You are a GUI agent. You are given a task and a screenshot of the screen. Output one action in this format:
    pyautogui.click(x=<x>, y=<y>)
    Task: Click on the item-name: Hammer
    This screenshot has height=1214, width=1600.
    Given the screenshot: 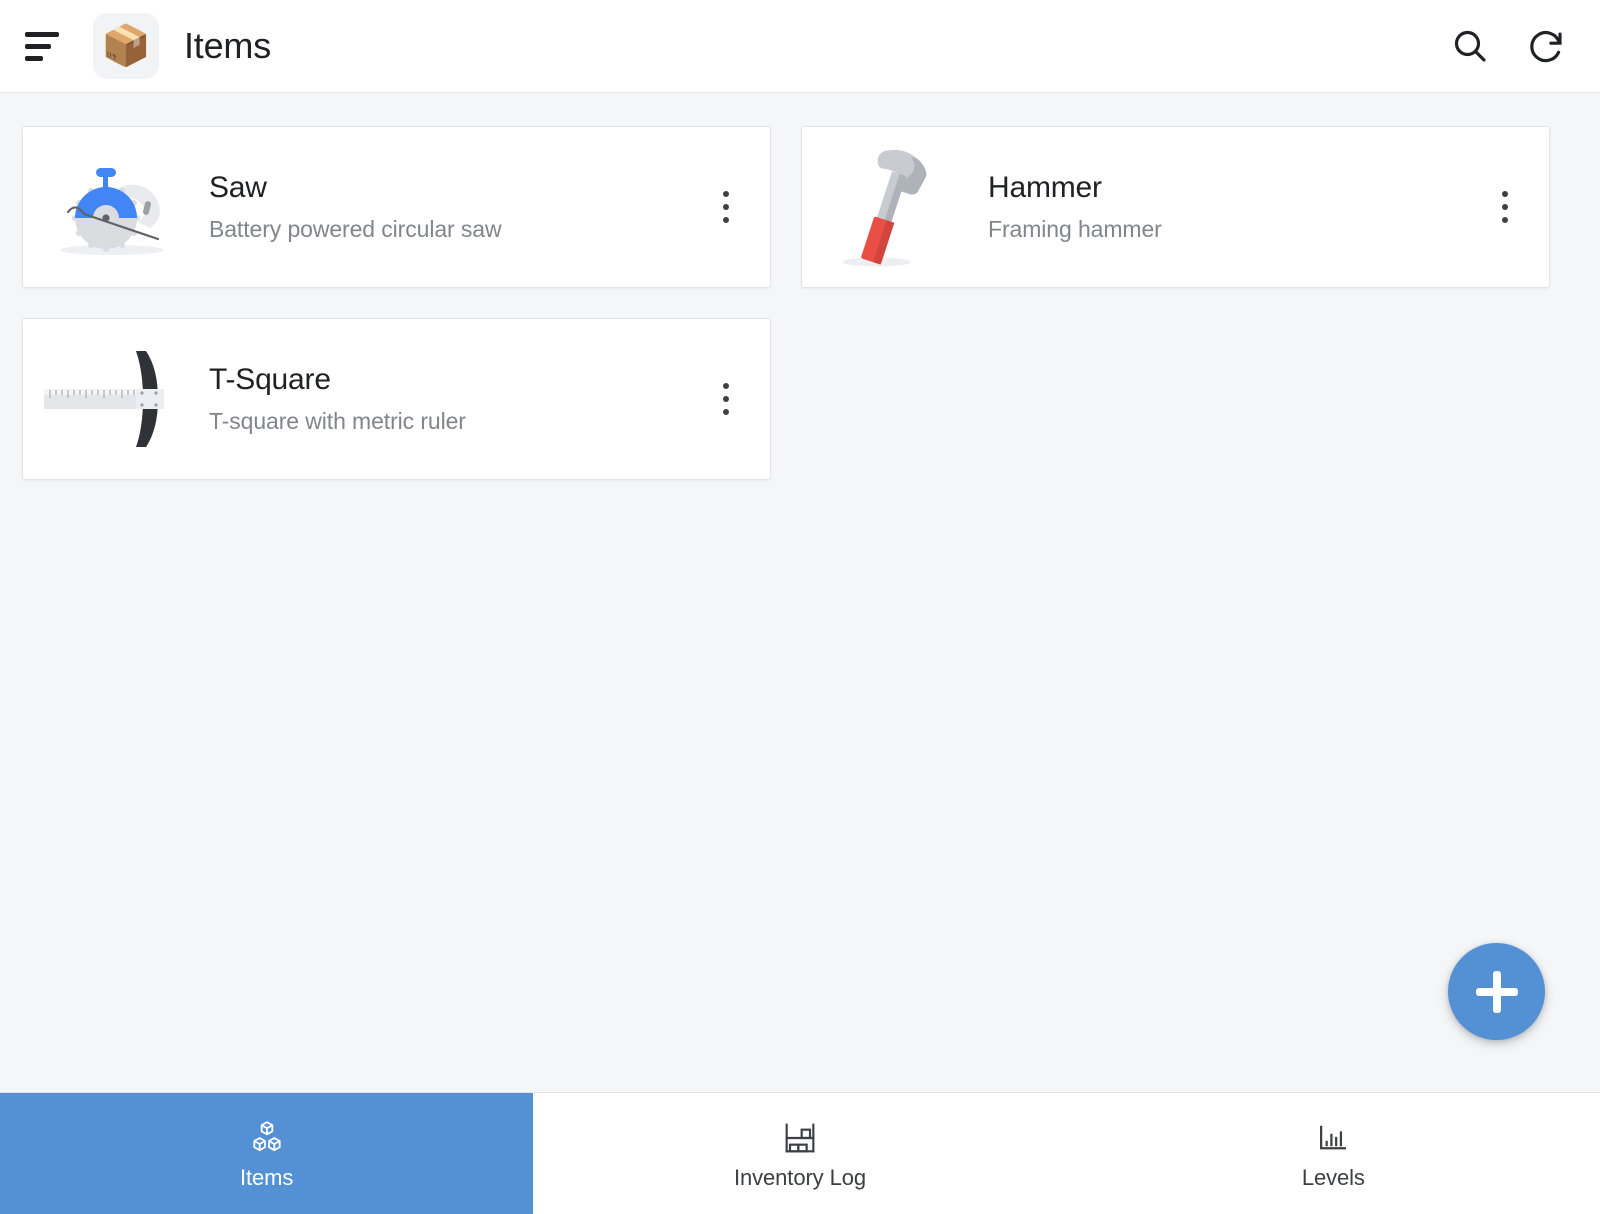 What is the action you would take?
    pyautogui.click(x=1045, y=188)
    